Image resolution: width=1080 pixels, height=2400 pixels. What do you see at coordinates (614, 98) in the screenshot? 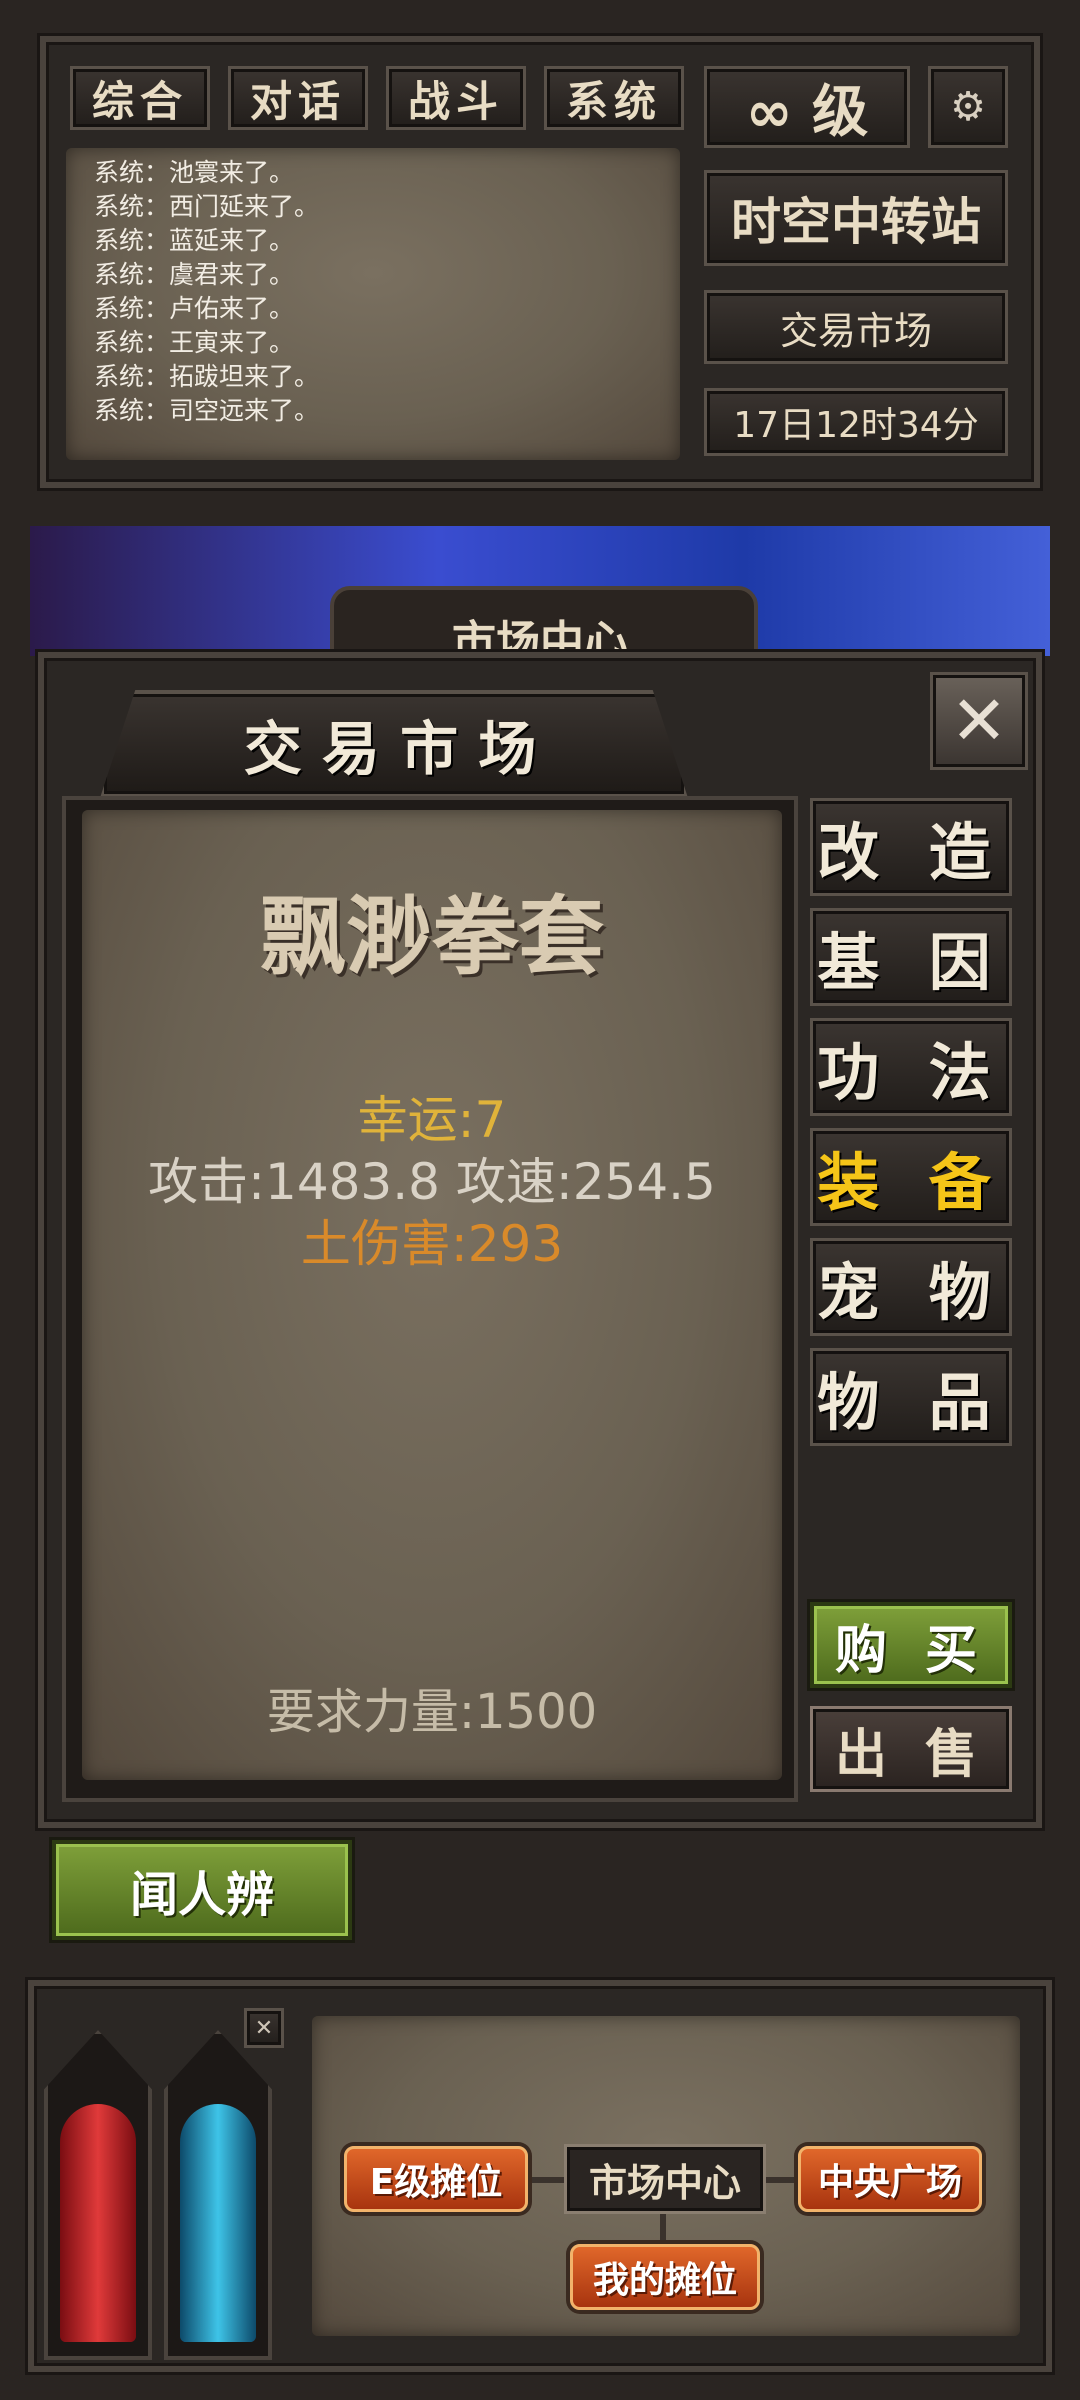
I see `tab-system: 系统` at bounding box center [614, 98].